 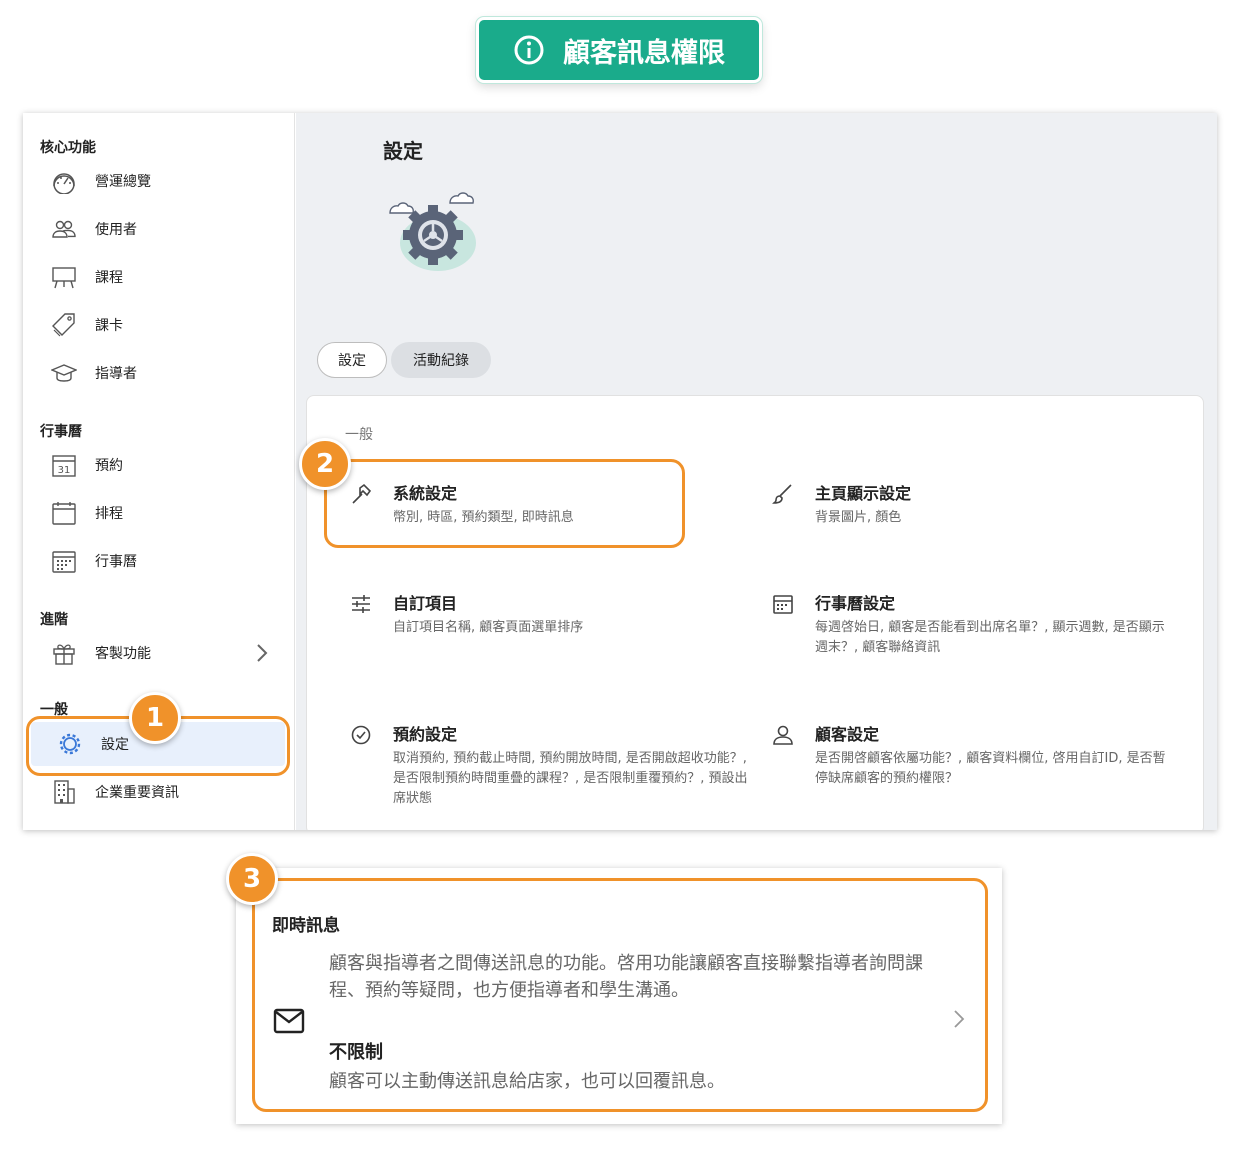 What do you see at coordinates (64, 562) in the screenshot?
I see `calendar-grid-icon` at bounding box center [64, 562].